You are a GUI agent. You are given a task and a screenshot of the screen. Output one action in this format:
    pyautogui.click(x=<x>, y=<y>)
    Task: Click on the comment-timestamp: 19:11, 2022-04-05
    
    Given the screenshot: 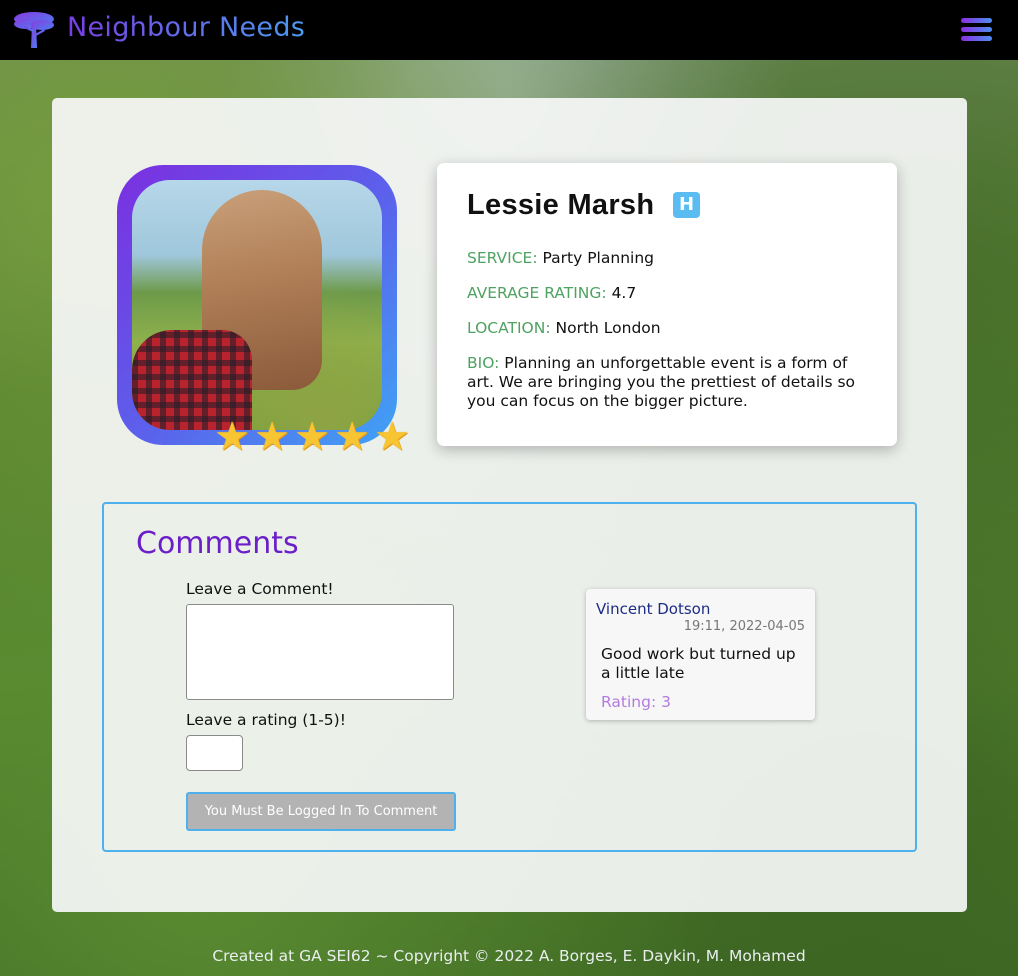 What is the action you would take?
    pyautogui.click(x=744, y=626)
    